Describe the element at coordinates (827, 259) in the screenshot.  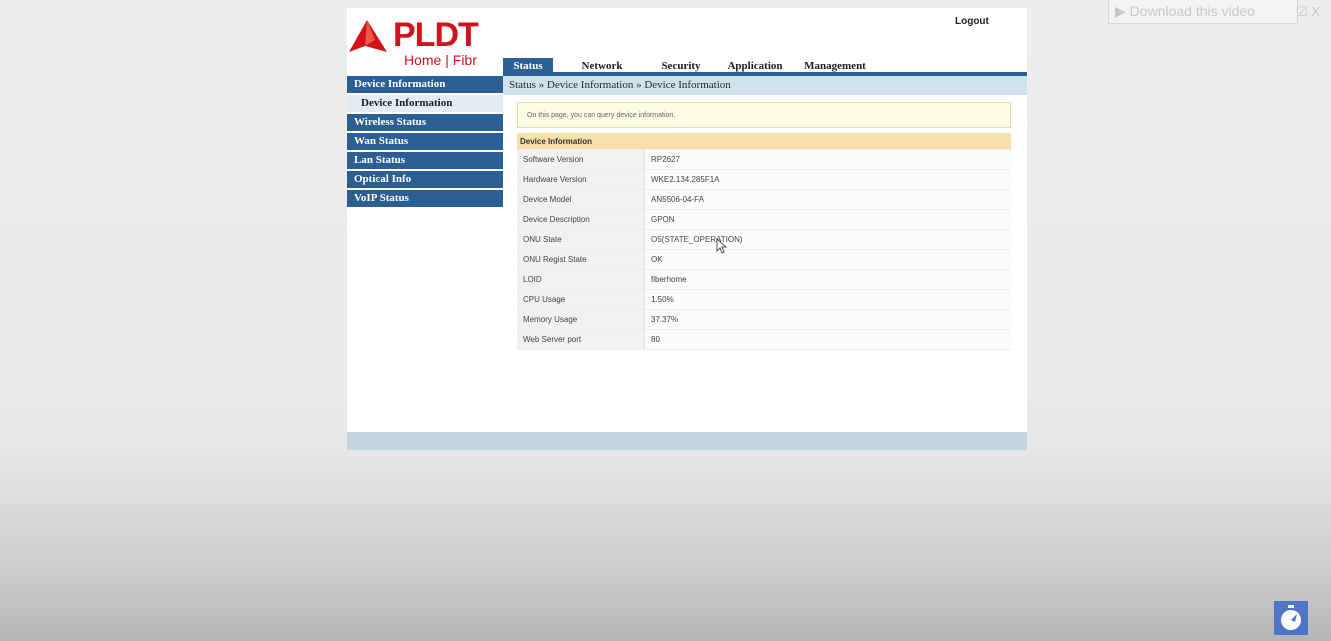
I see `row-value: OK` at that location.